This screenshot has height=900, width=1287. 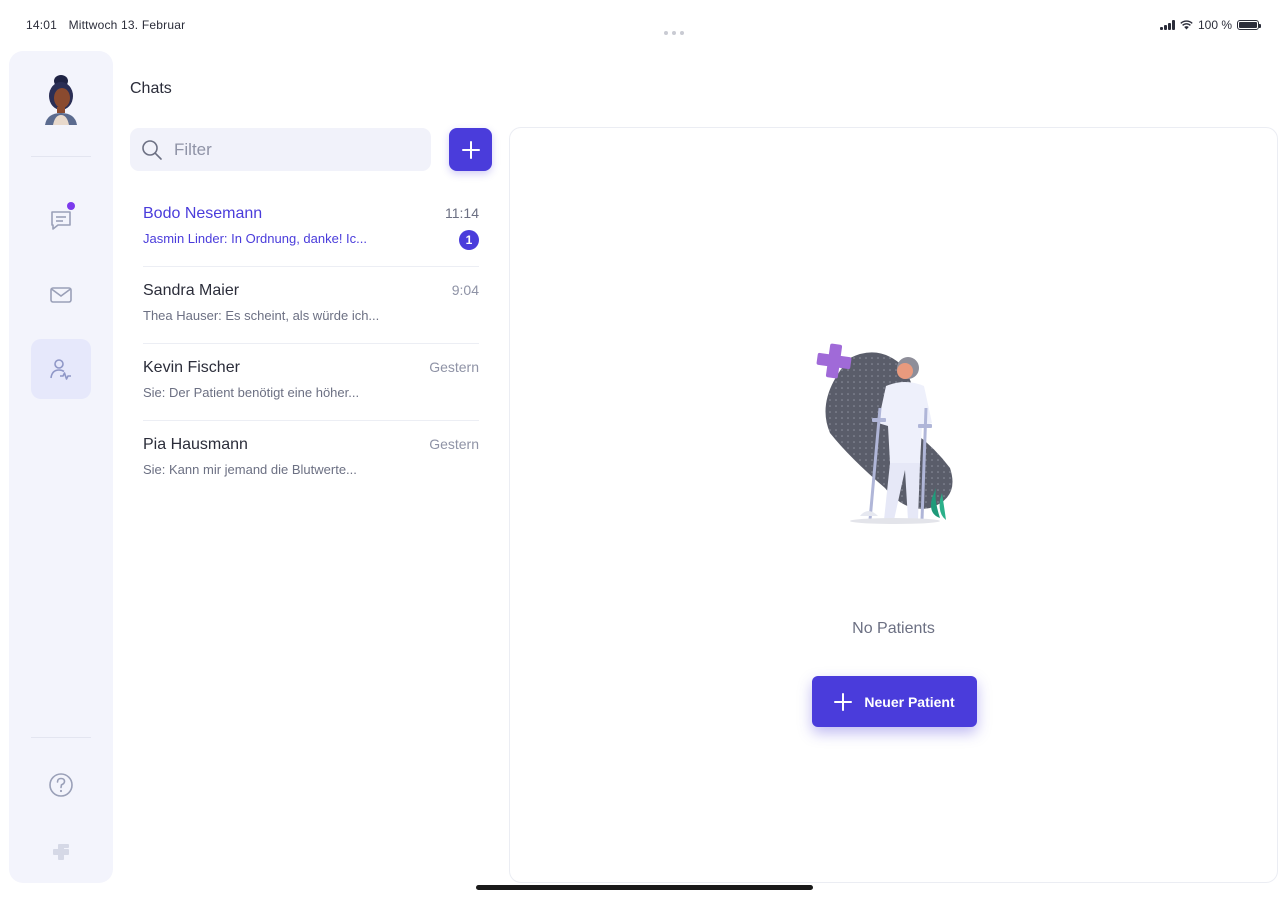 I want to click on battery-icon, so click(x=1249, y=25).